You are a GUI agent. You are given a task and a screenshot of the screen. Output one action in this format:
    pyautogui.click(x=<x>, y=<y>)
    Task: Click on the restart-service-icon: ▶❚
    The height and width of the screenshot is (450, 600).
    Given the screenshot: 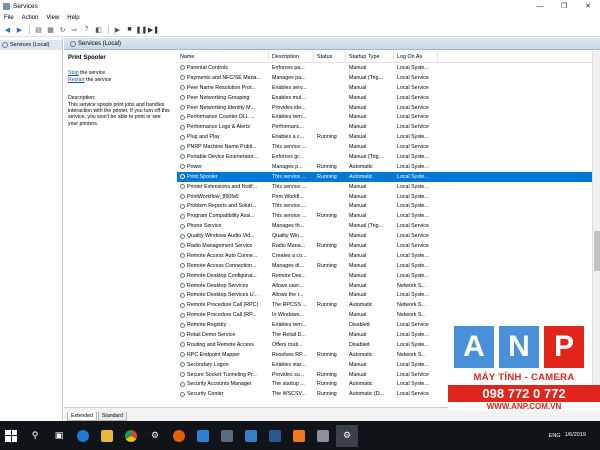 What is the action you would take?
    pyautogui.click(x=153, y=29)
    